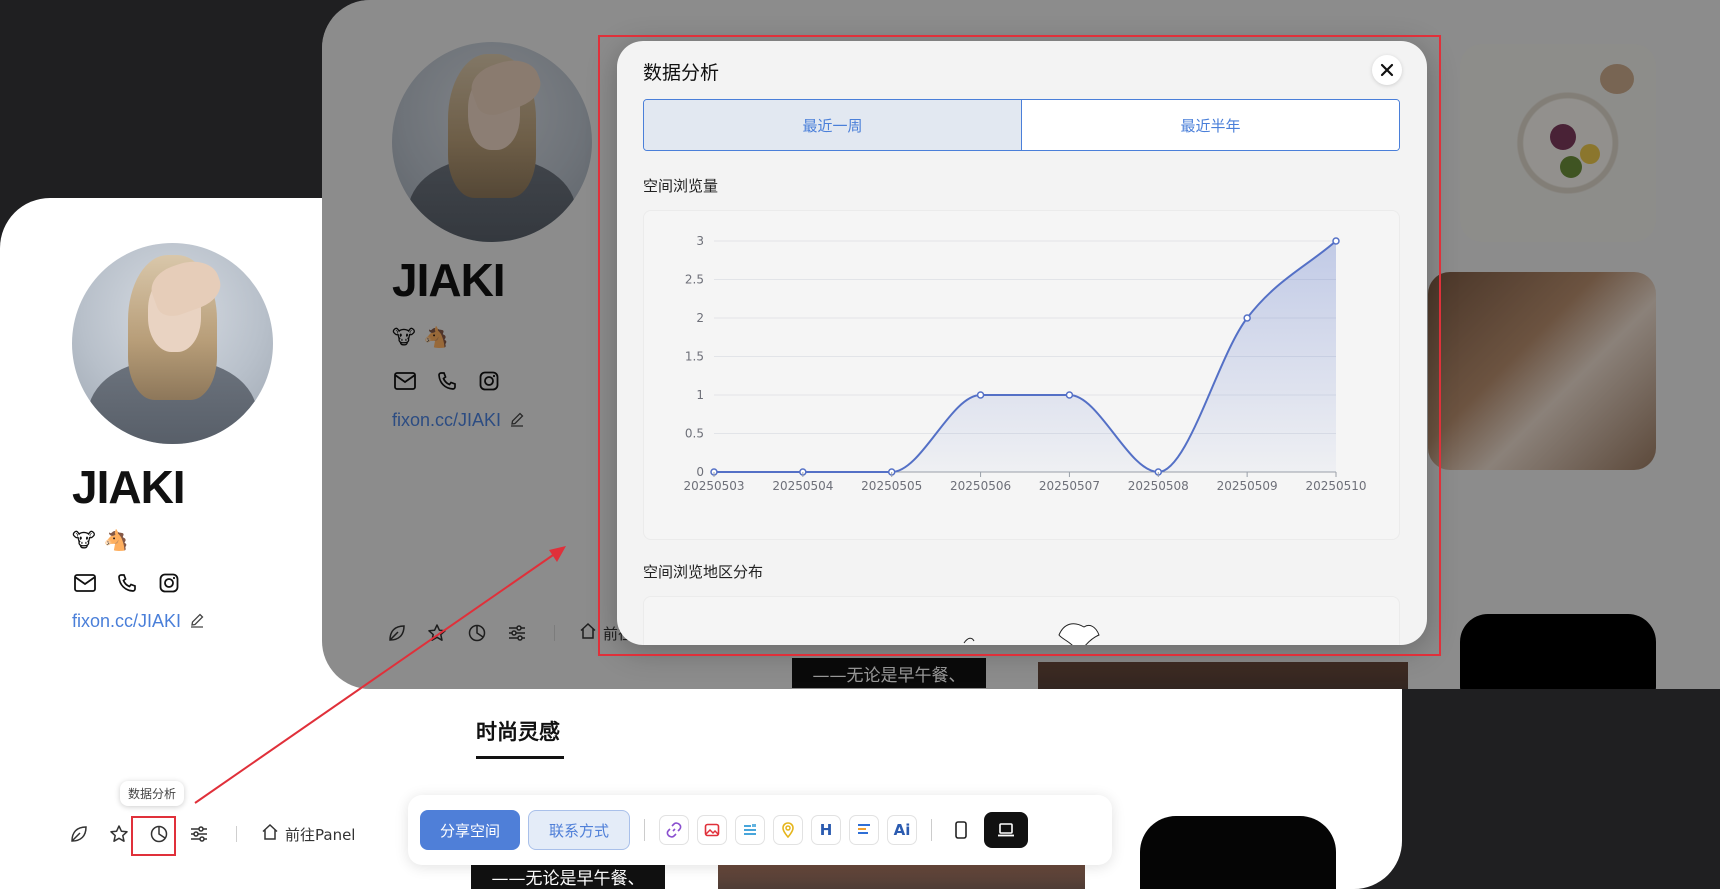 The image size is (1720, 889). What do you see at coordinates (79, 834) in the screenshot?
I see `leaf-icon` at bounding box center [79, 834].